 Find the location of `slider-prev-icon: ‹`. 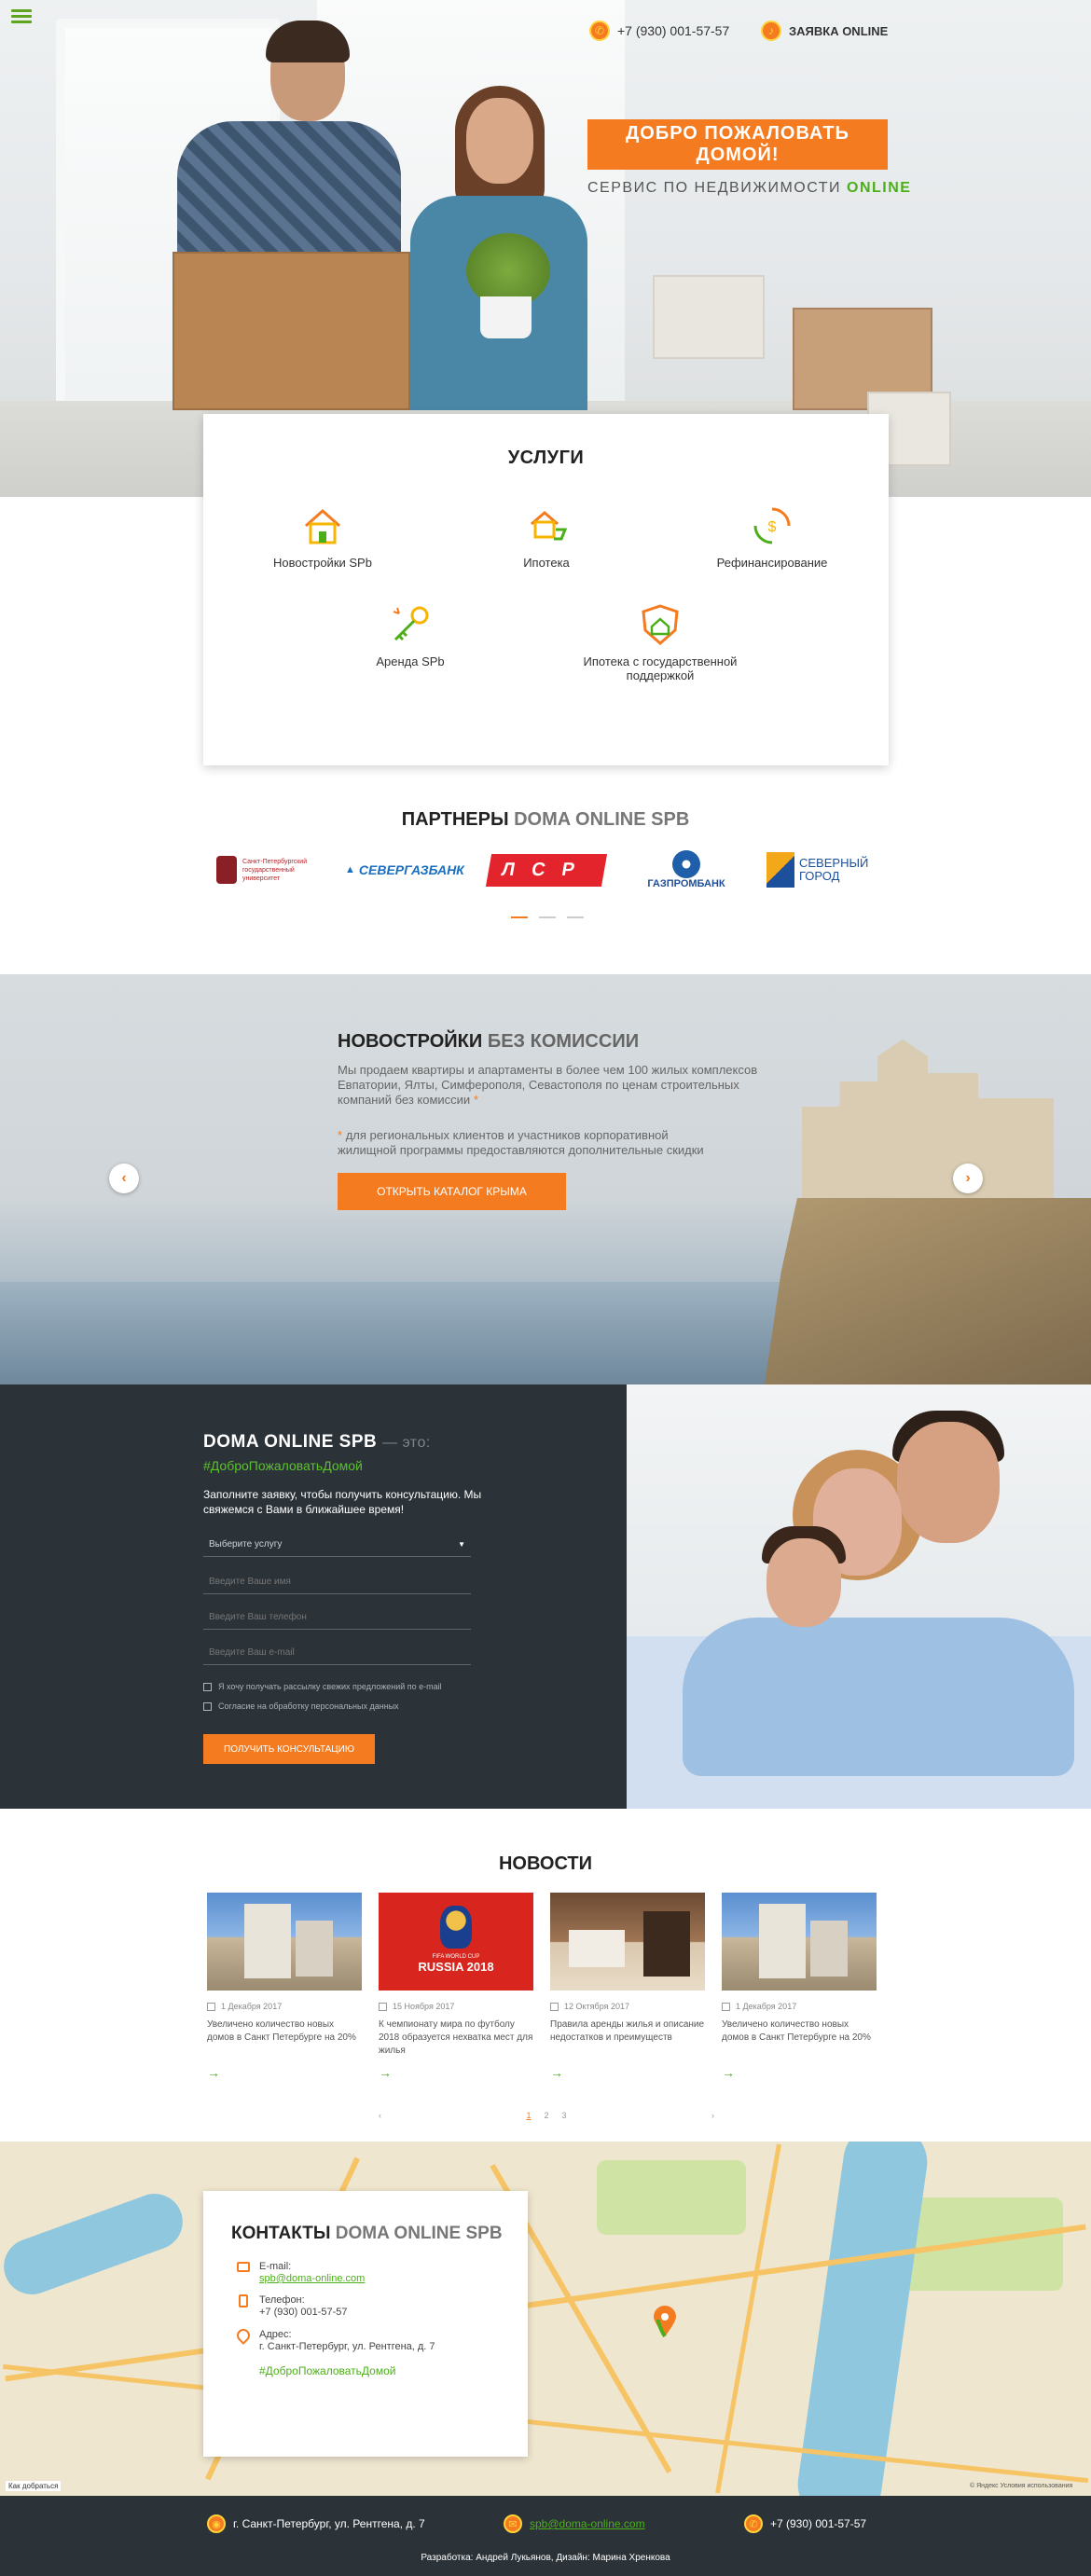

slider-prev-icon: ‹ is located at coordinates (124, 1178).